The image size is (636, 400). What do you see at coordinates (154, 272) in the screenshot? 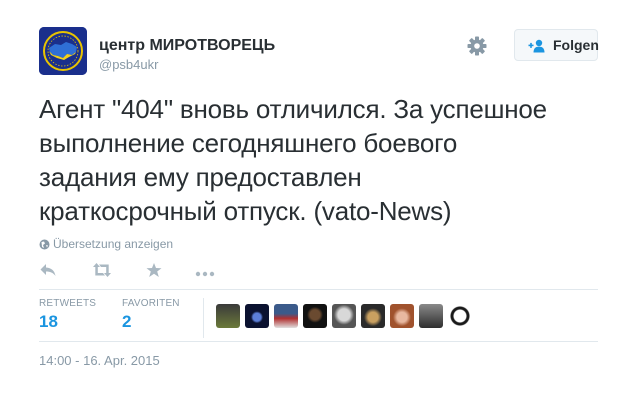
I see `favorite-icon` at bounding box center [154, 272].